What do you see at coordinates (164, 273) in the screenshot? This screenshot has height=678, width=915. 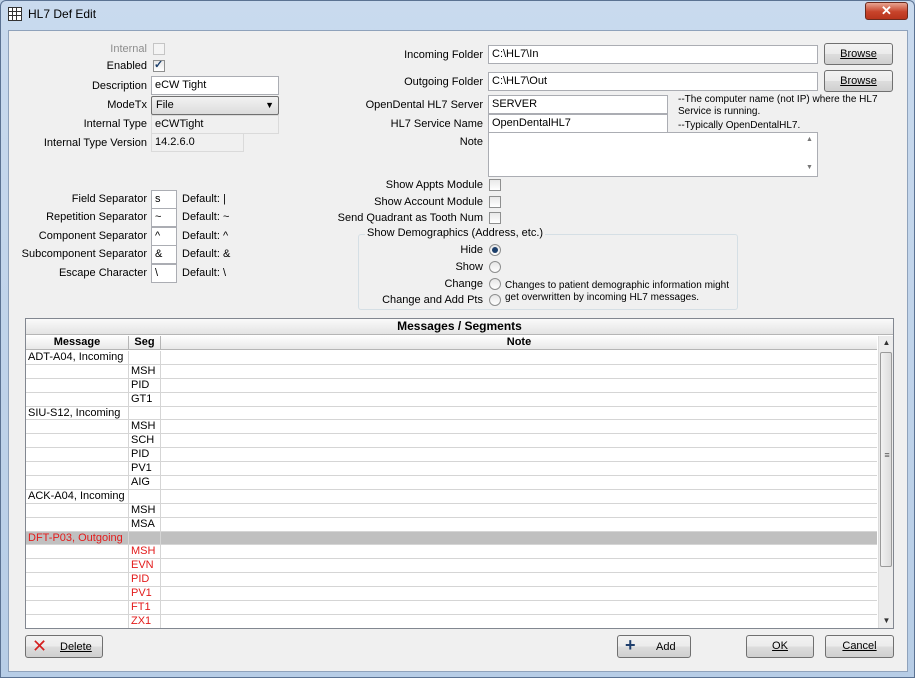 I see `escape-character-input: \` at bounding box center [164, 273].